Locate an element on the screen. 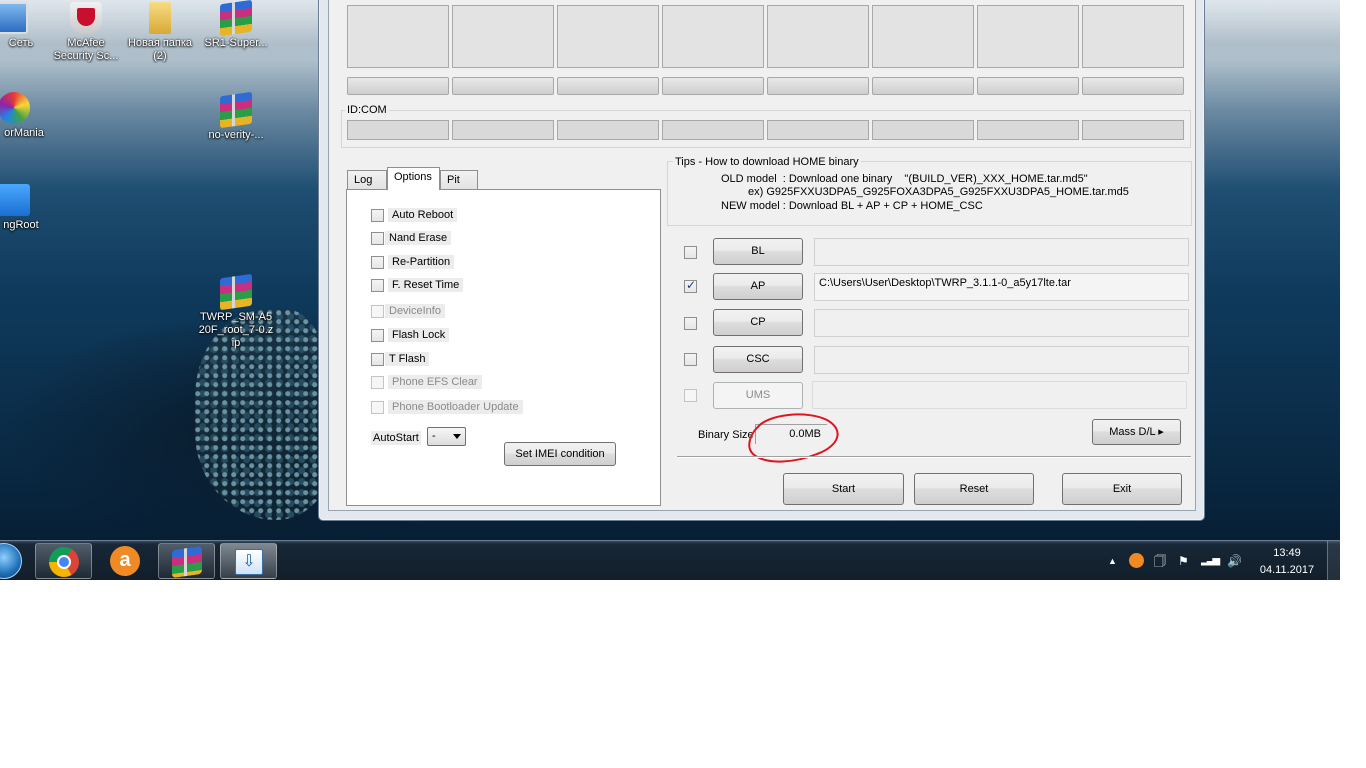  tray-expand-icon: ▲ is located at coordinates (1112, 561).